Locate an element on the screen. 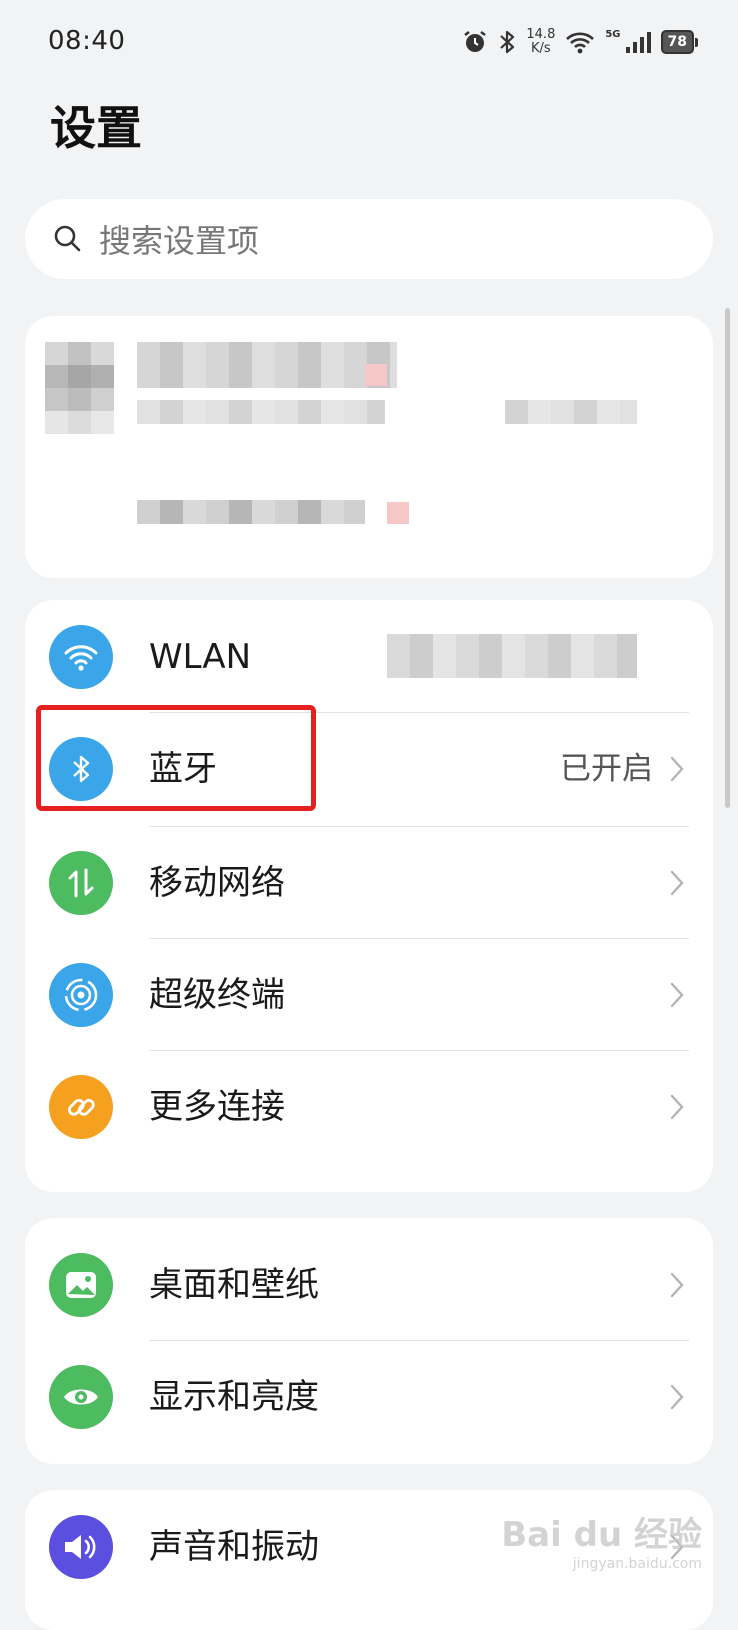 This screenshot has height=1630, width=738. watermark-logo: Bai du 经验 jingyan.baidu.com is located at coordinates (601, 1539).